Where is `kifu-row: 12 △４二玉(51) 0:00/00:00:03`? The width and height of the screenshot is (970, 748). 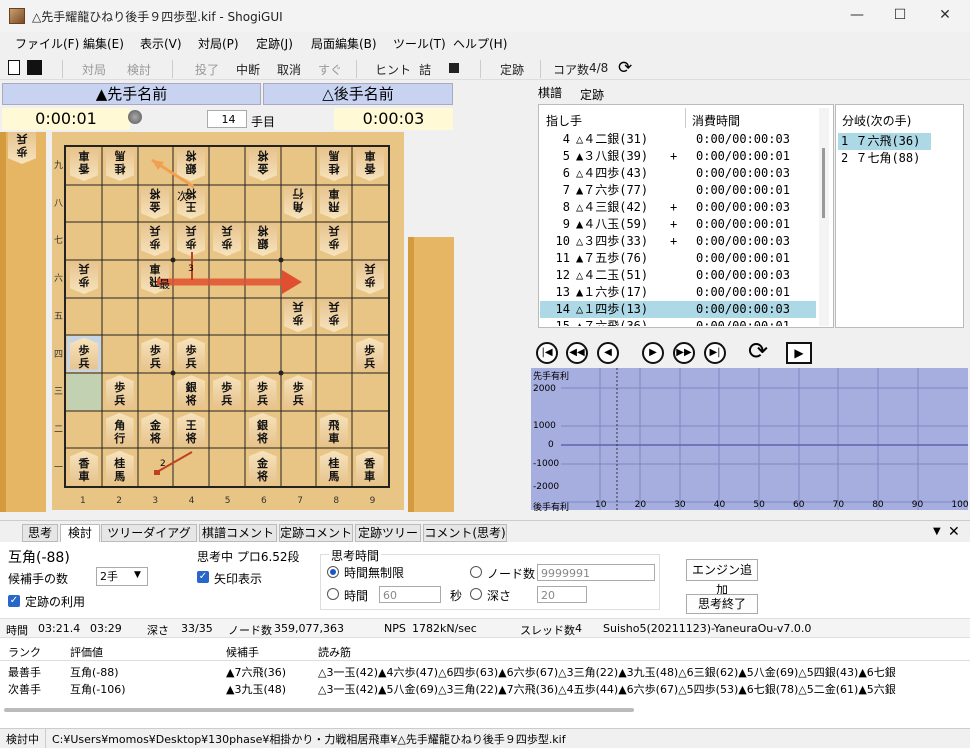
kifu-row: 12 △４二玉(51) 0:00/00:00:03 is located at coordinates (678, 275).